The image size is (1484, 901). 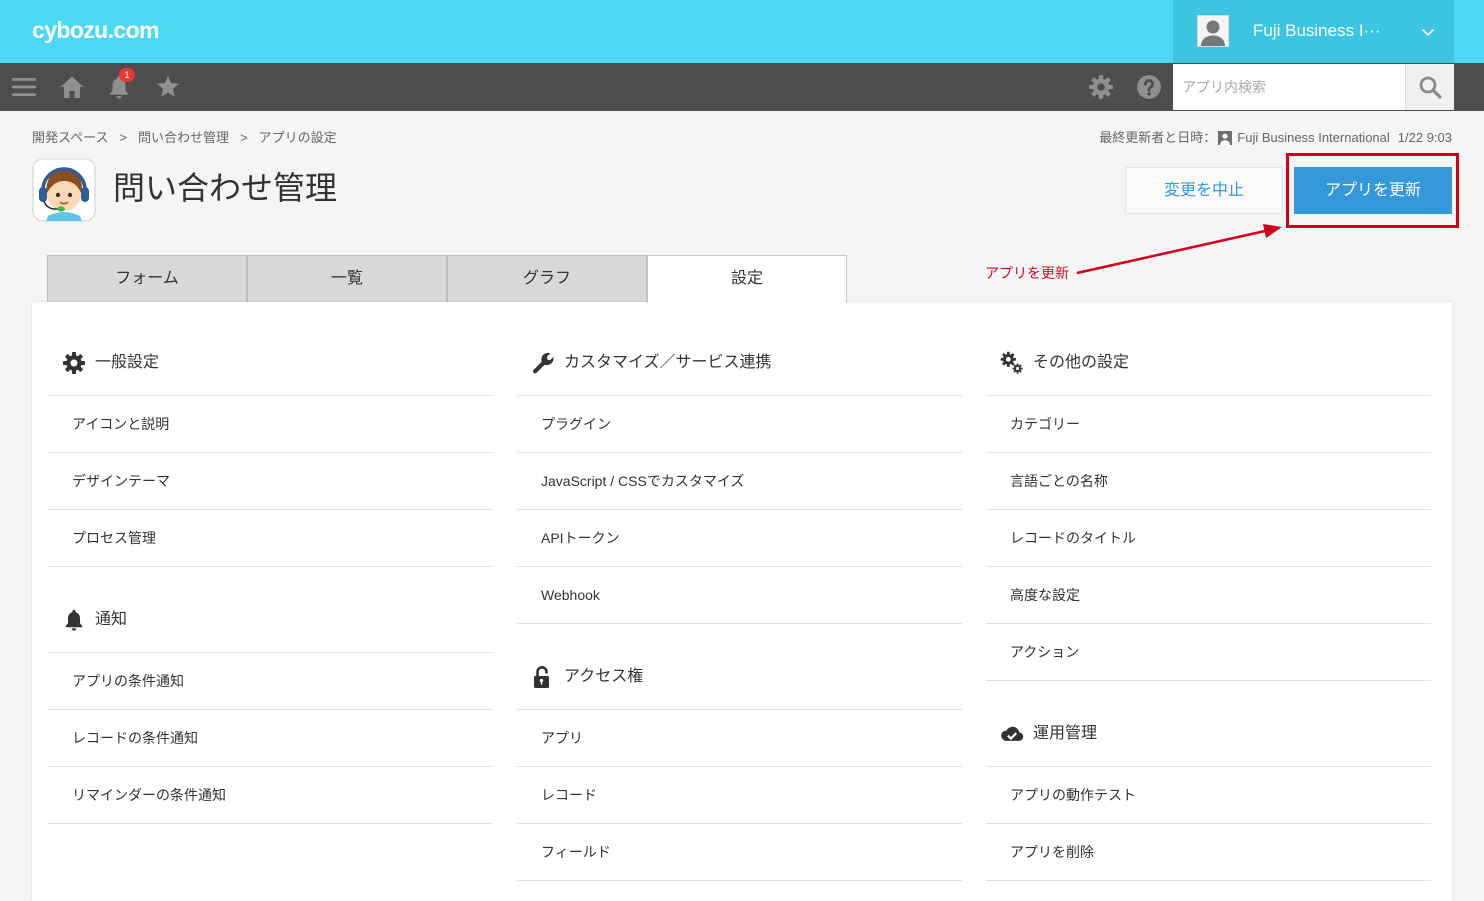 What do you see at coordinates (1208, 481) in the screenshot?
I see `settings-item-localization: 言語ごとの名称` at bounding box center [1208, 481].